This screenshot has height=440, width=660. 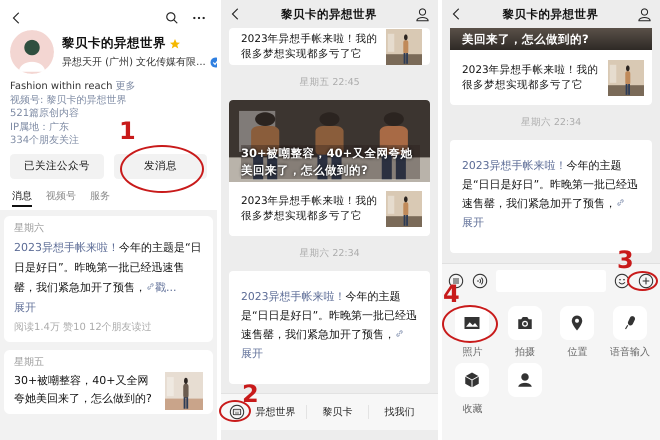 What do you see at coordinates (160, 166) in the screenshot?
I see `message-button: 发消息` at bounding box center [160, 166].